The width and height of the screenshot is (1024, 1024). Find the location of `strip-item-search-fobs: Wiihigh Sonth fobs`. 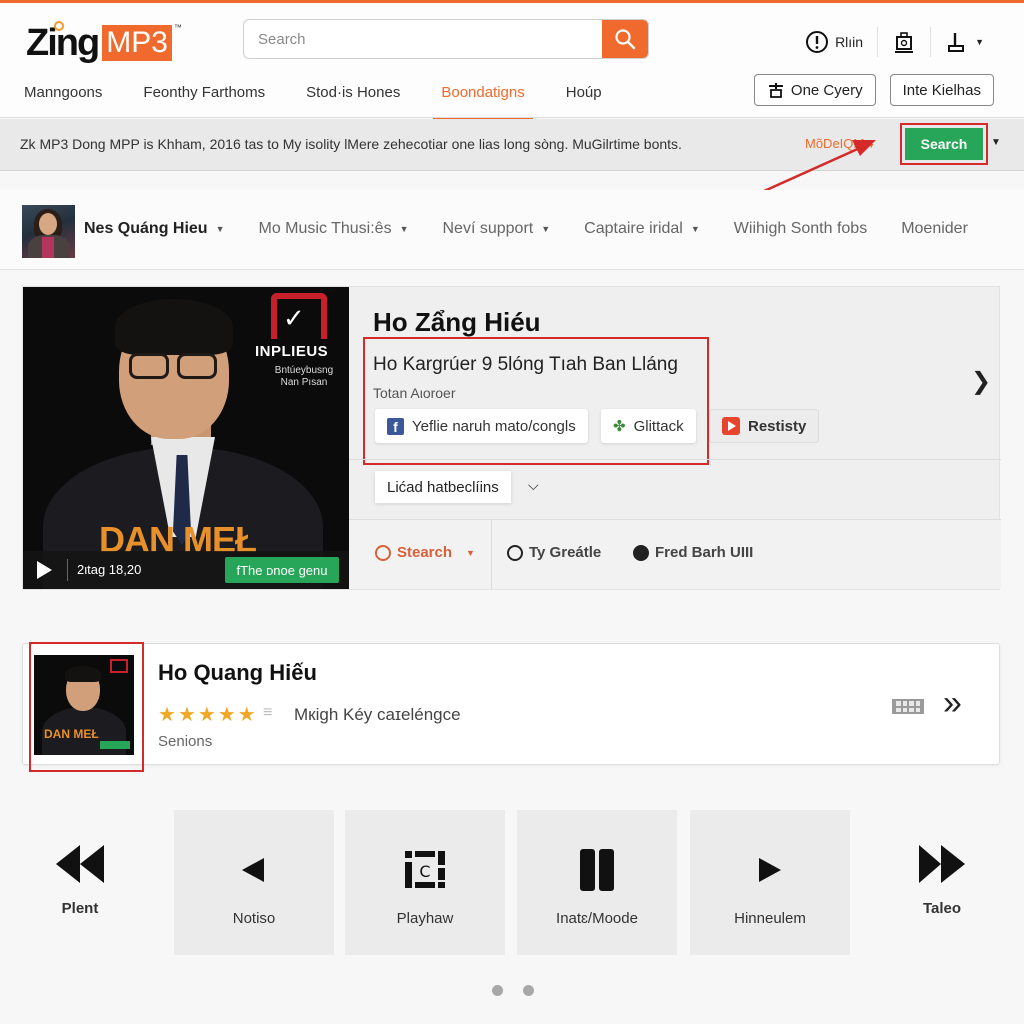

strip-item-search-fobs: Wiihigh Sonth fobs is located at coordinates (800, 229).